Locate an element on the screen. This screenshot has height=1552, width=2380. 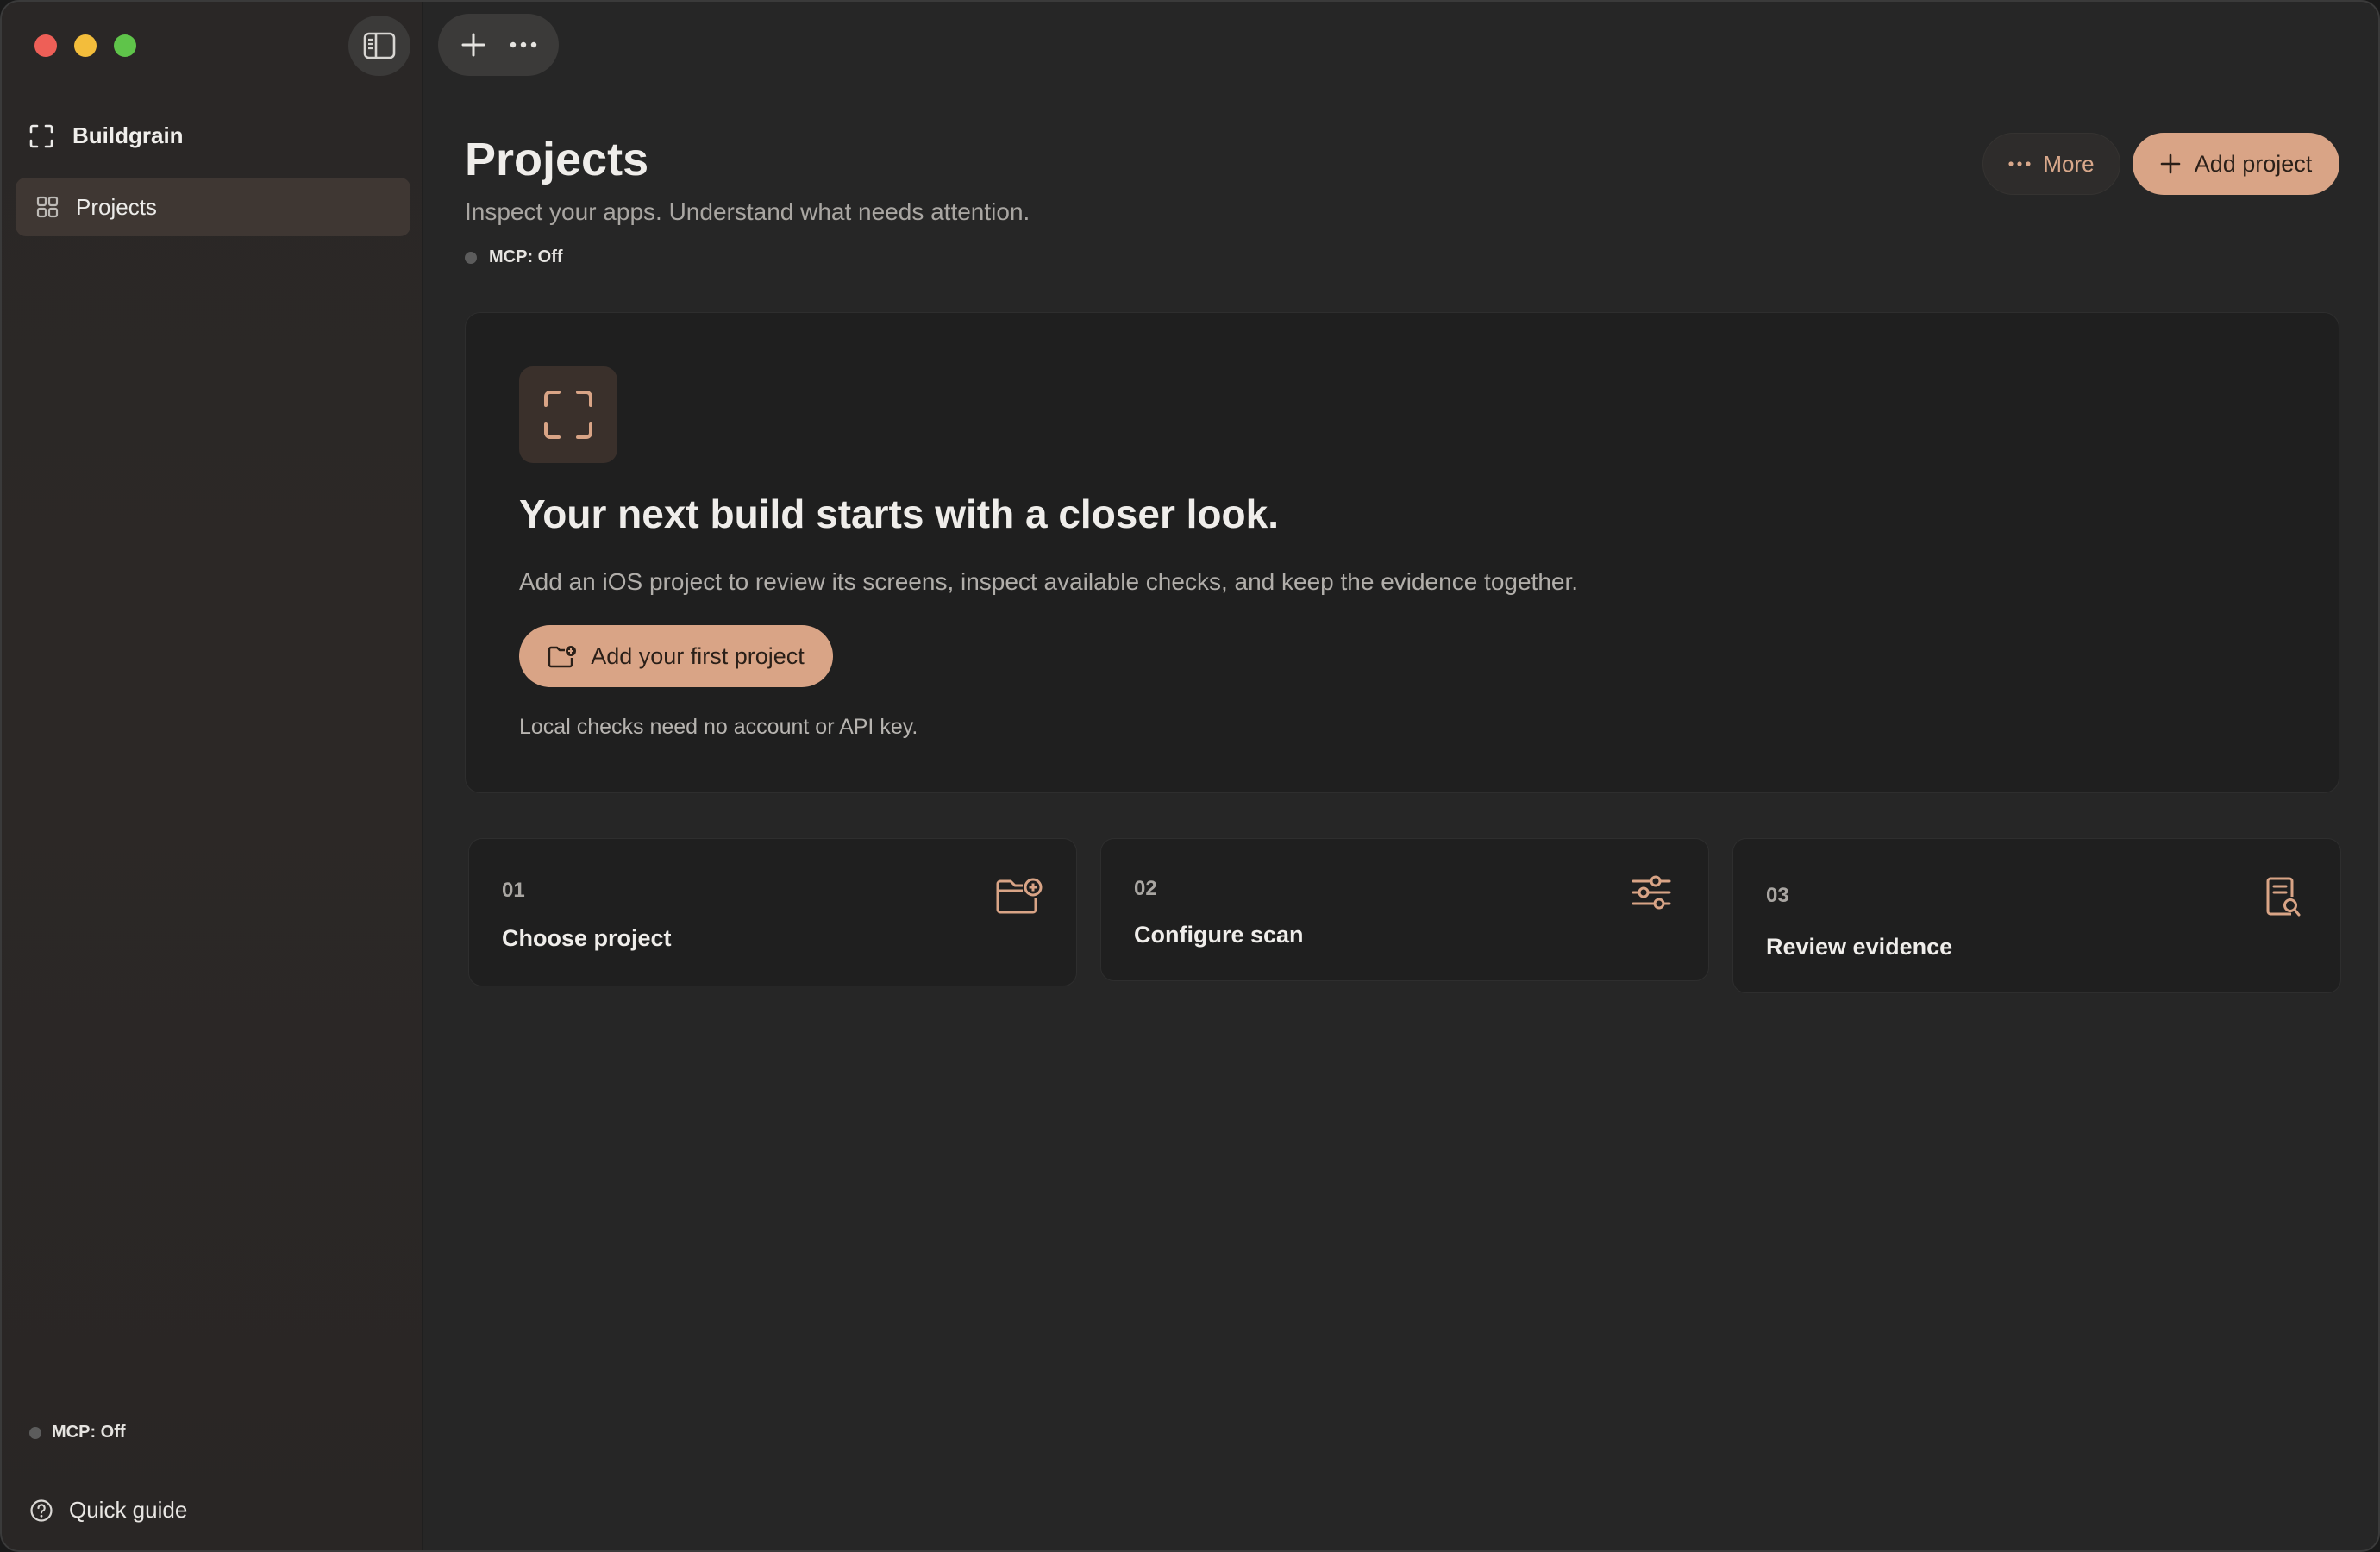
page-title: Projects is located at coordinates (557, 160).